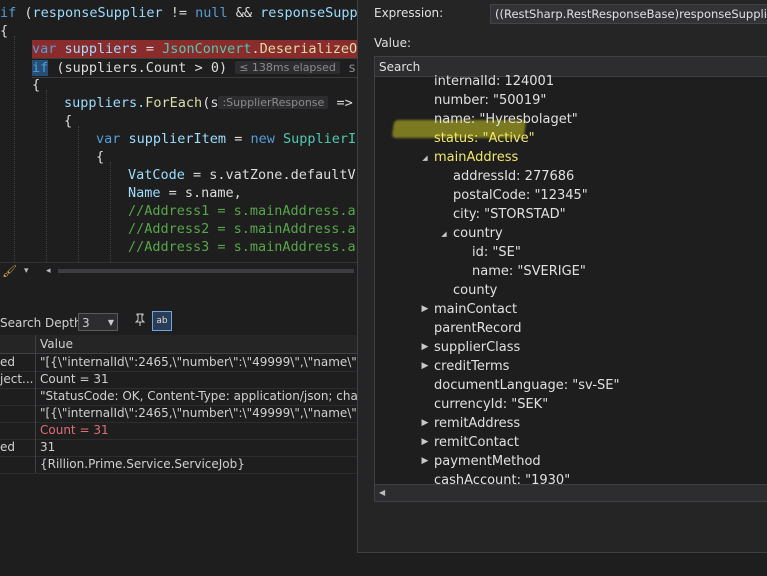  I want to click on watch-row: {Rillion.Prime.Service.ServiceJob}, so click(179, 465).